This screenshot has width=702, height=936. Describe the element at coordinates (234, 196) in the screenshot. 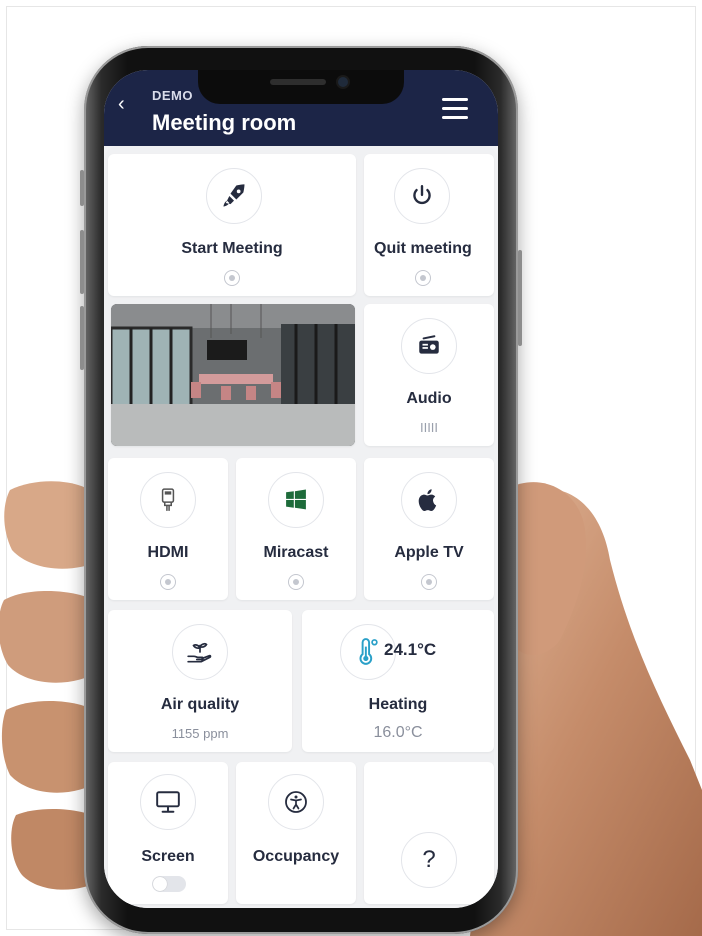

I see `rocket-icon` at that location.